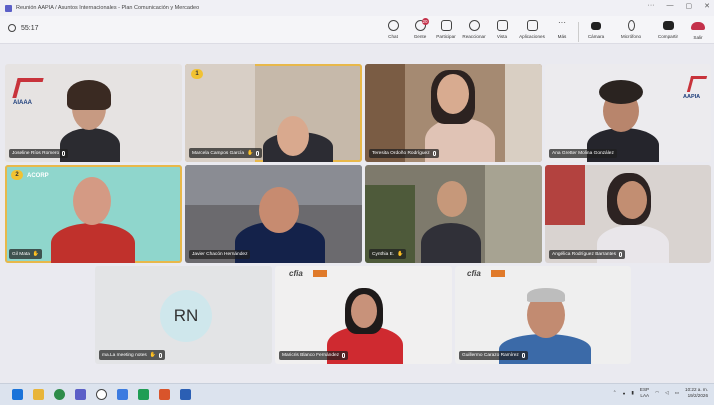 The image size is (714, 405). I want to click on video-tile: RN ma.La meeting notes ✋, so click(183, 315).